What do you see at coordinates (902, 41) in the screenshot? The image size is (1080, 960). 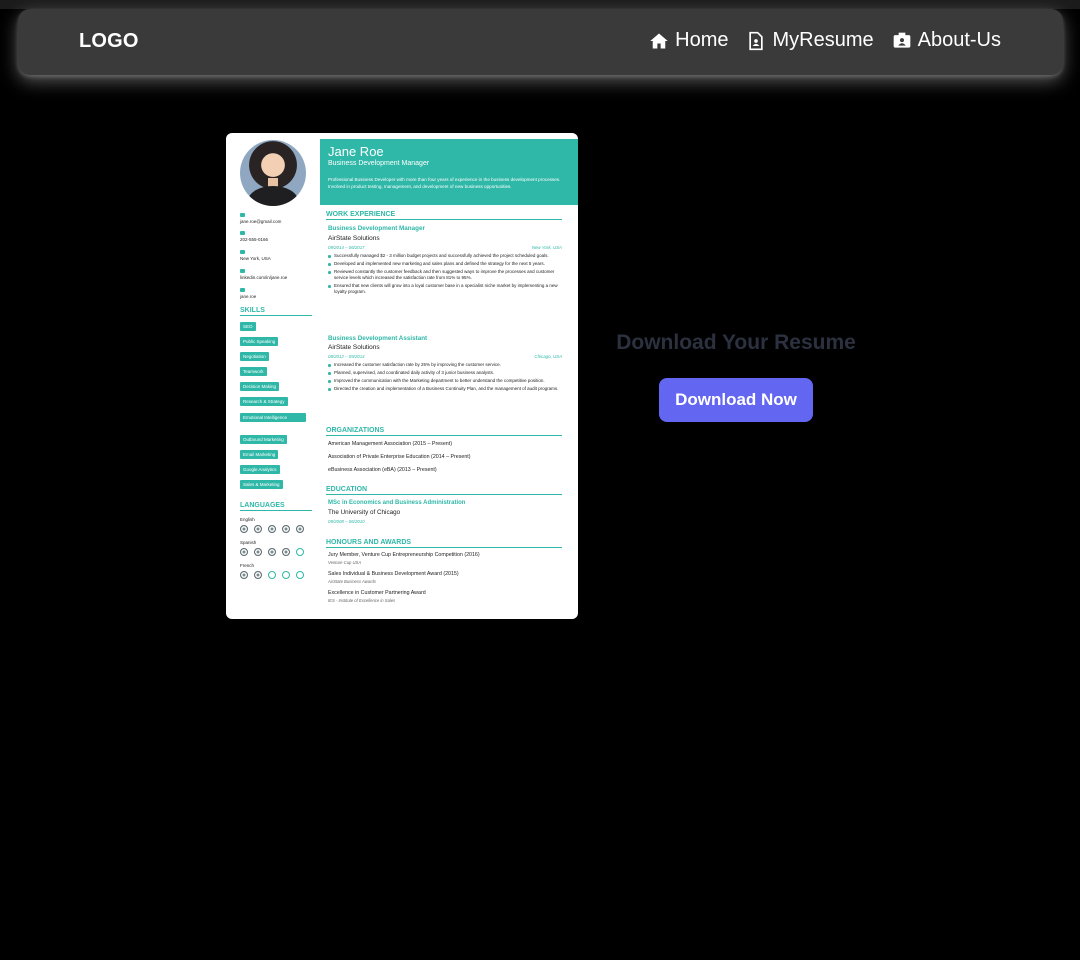 I see `contact-card-icon` at bounding box center [902, 41].